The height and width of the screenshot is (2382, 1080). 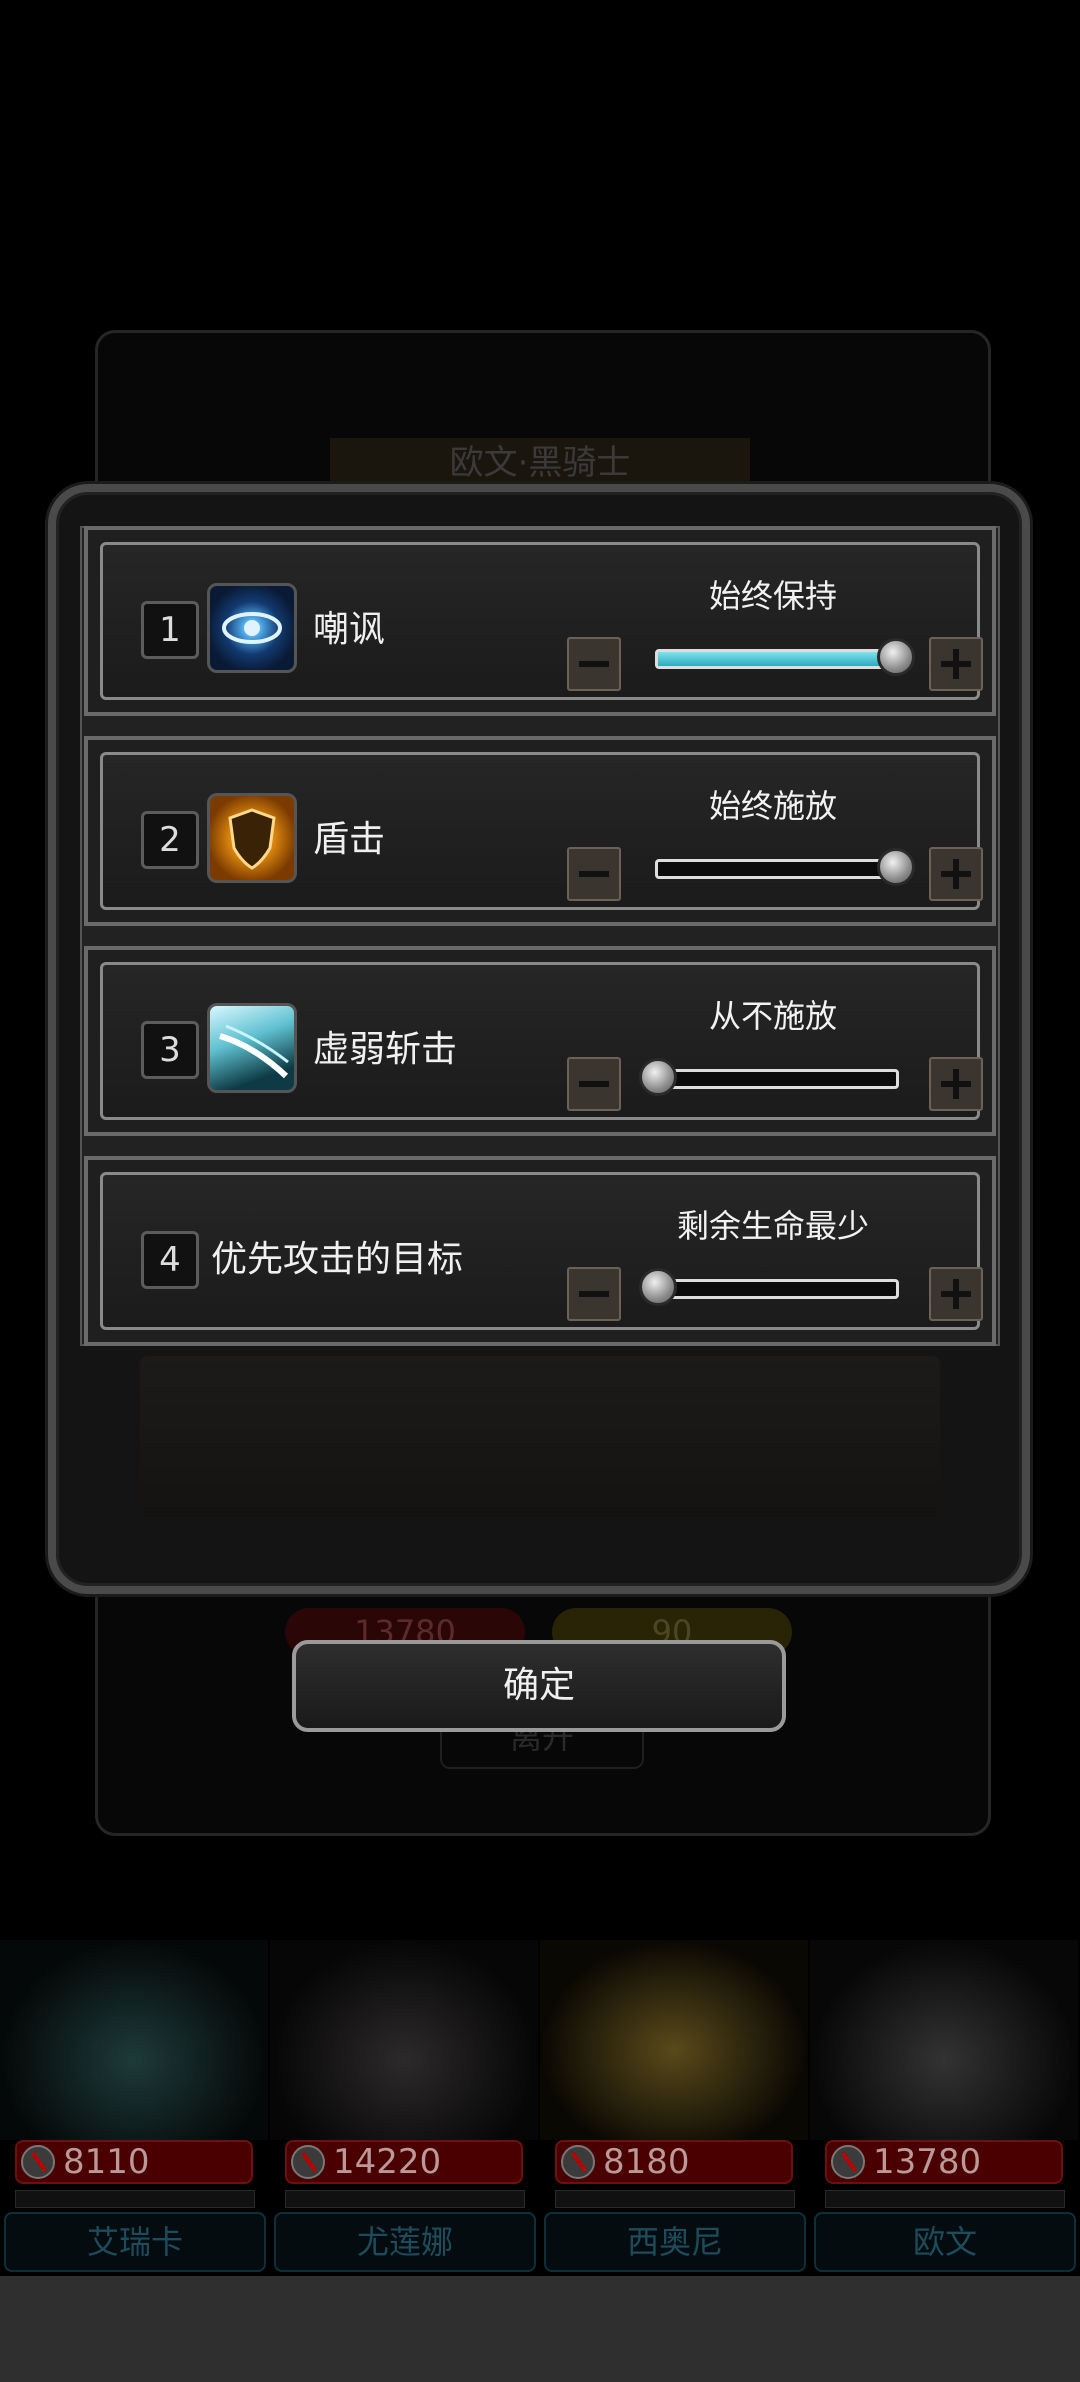 I want to click on dialog-empty-area, so click(x=540, y=1436).